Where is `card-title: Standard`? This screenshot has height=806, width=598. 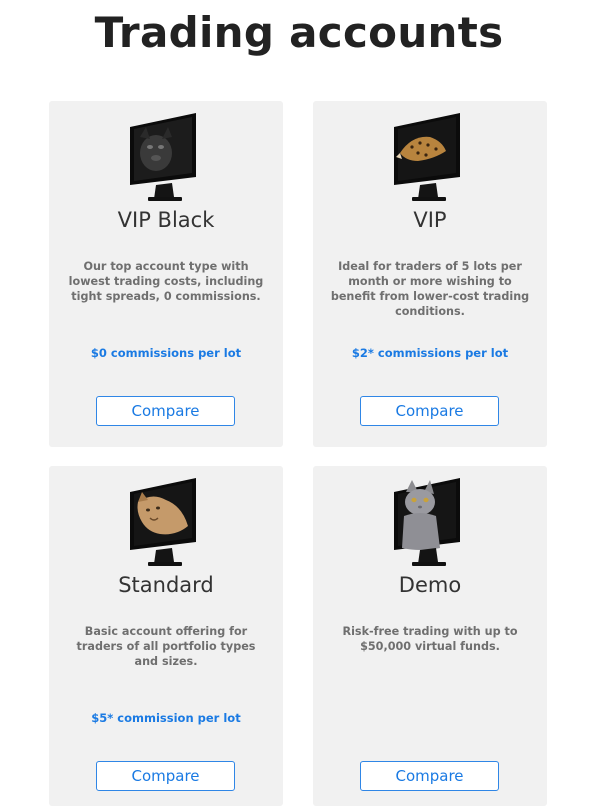
card-title: Standard is located at coordinates (166, 585).